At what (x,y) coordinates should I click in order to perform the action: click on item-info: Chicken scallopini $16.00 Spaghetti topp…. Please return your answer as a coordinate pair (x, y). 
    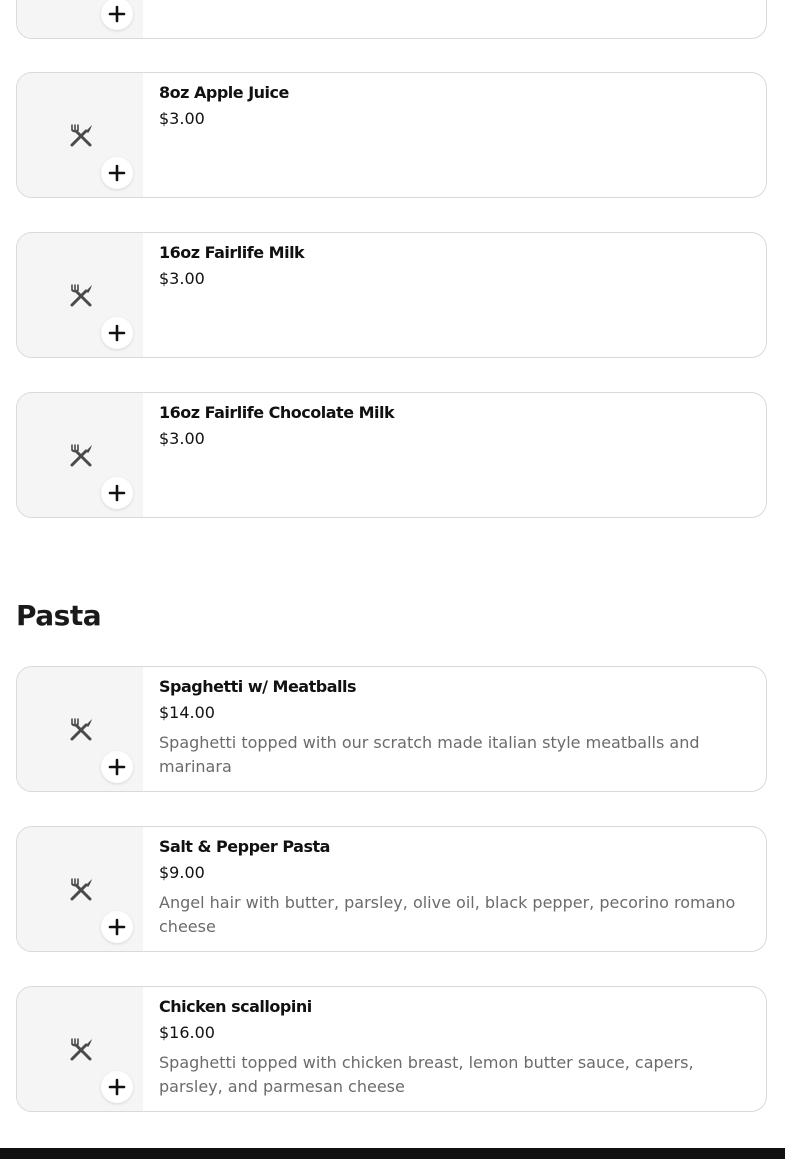
    Looking at the image, I should click on (452, 1048).